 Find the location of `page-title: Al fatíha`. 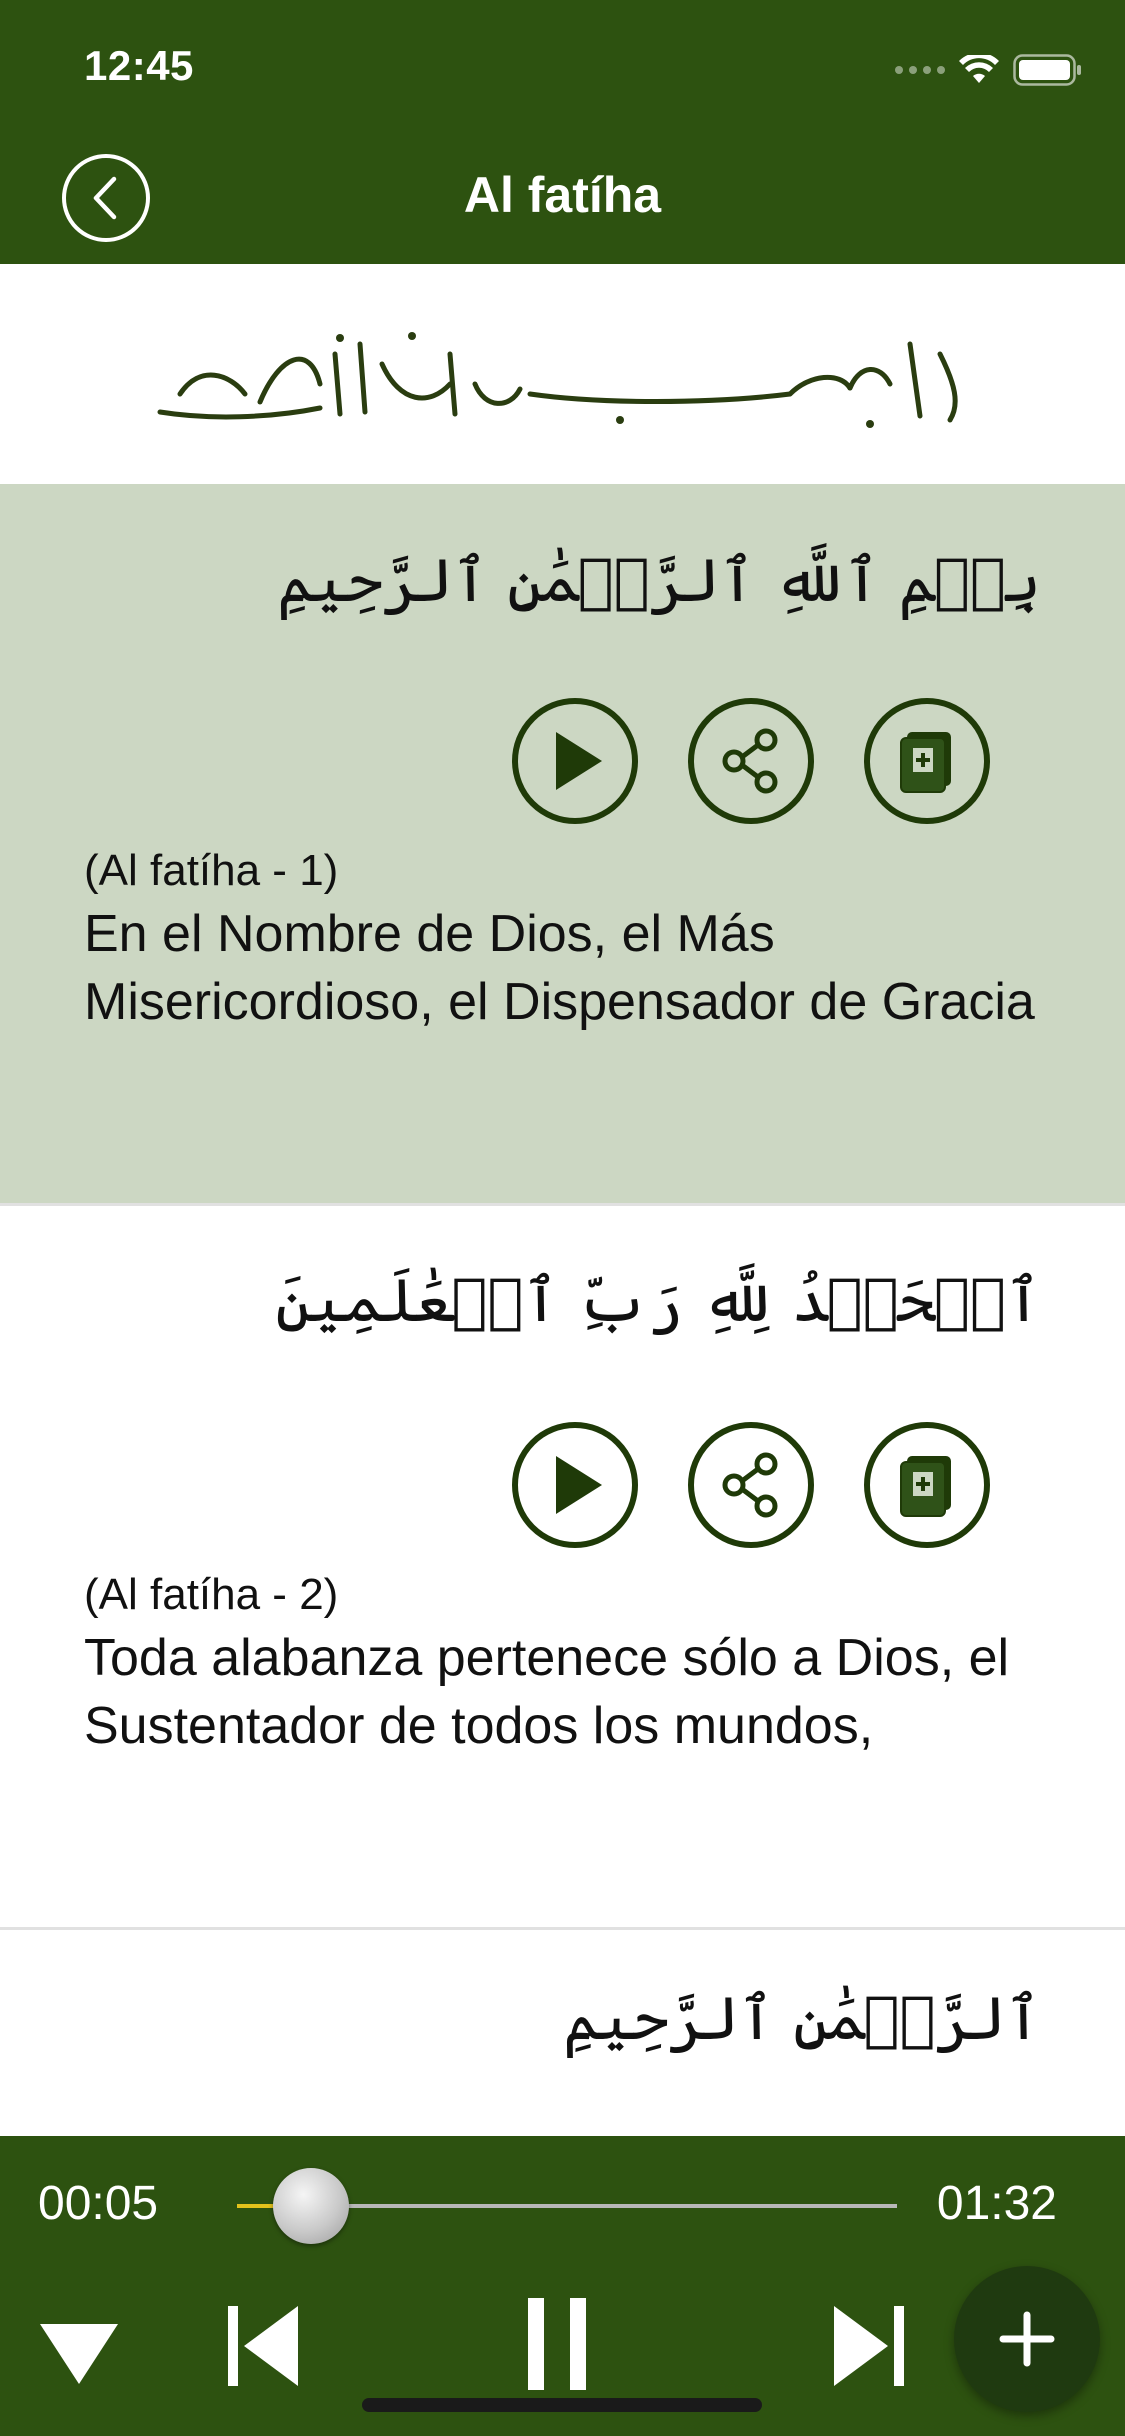

page-title: Al fatíha is located at coordinates (562, 195).